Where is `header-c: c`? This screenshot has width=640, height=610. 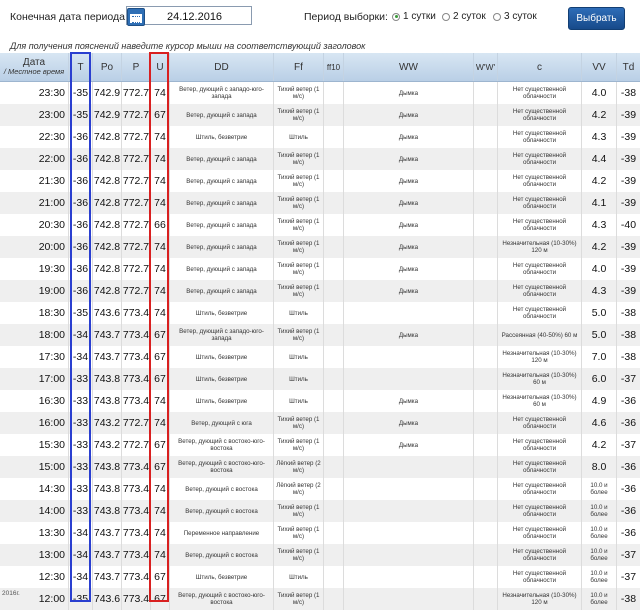
header-c: c is located at coordinates (539, 67).